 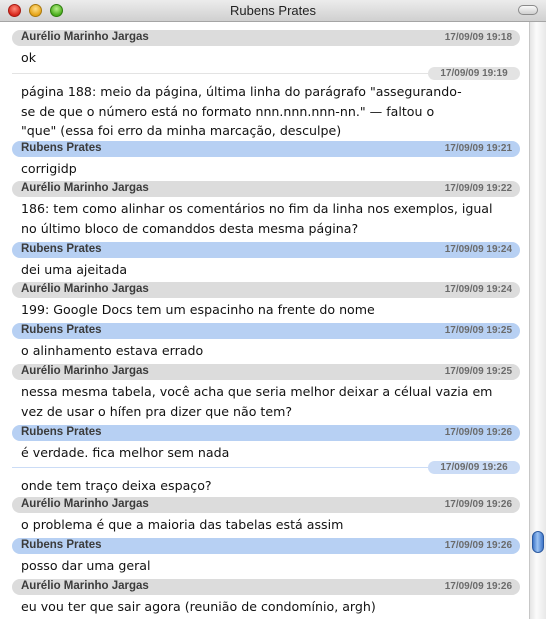 I want to click on message-header: Rubens Prates 17/09/09 19:25, so click(x=266, y=331).